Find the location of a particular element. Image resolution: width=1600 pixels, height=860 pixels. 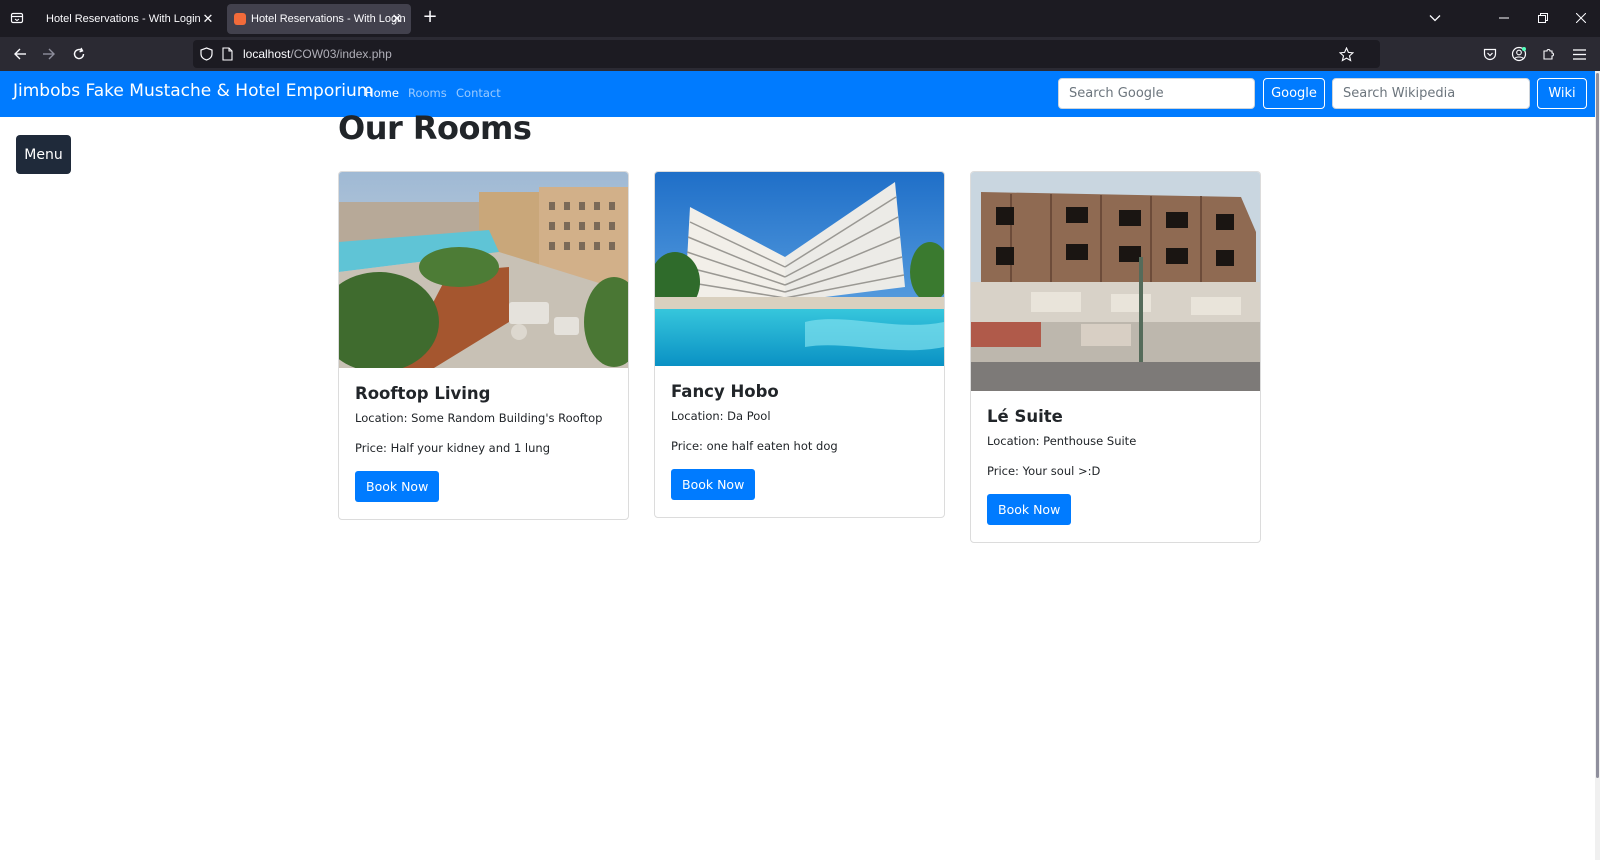

forward-arrow-icon is located at coordinates (49, 54).